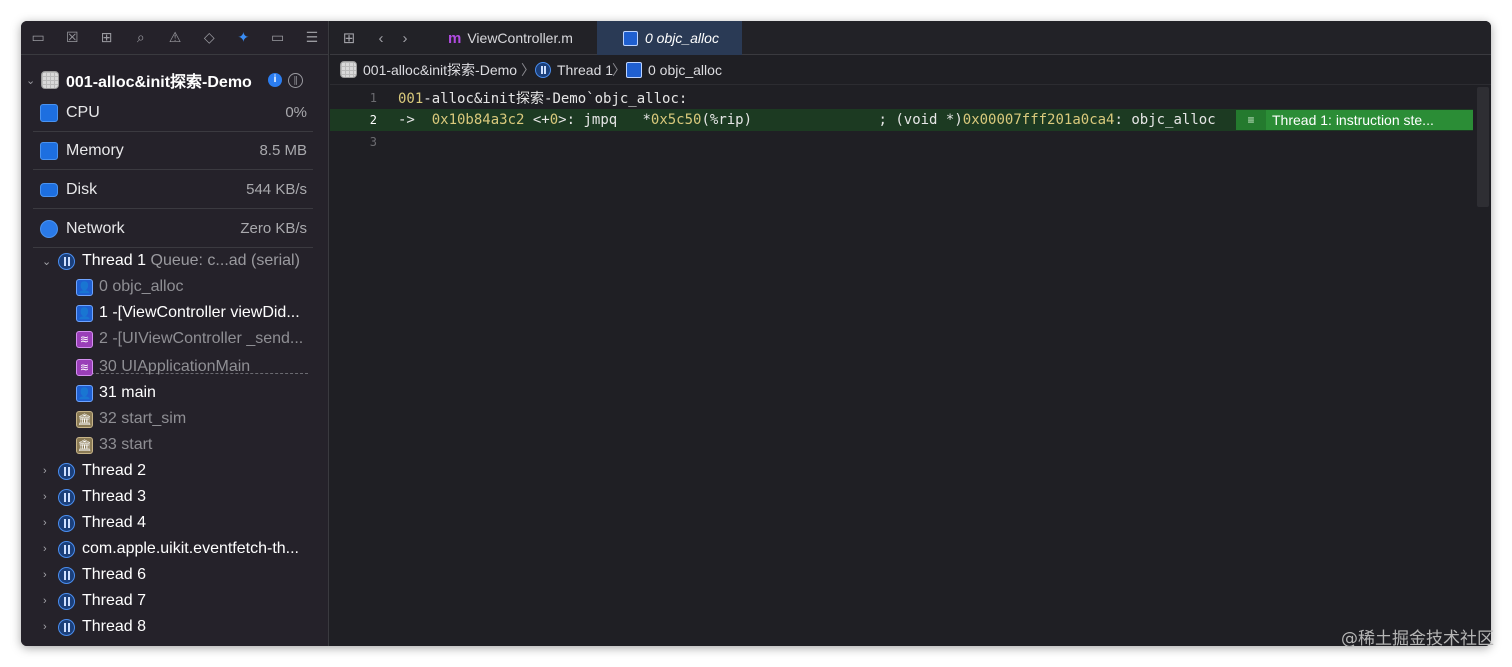 The image size is (1512, 667). I want to click on debug-icon: ✦, so click(243, 38).